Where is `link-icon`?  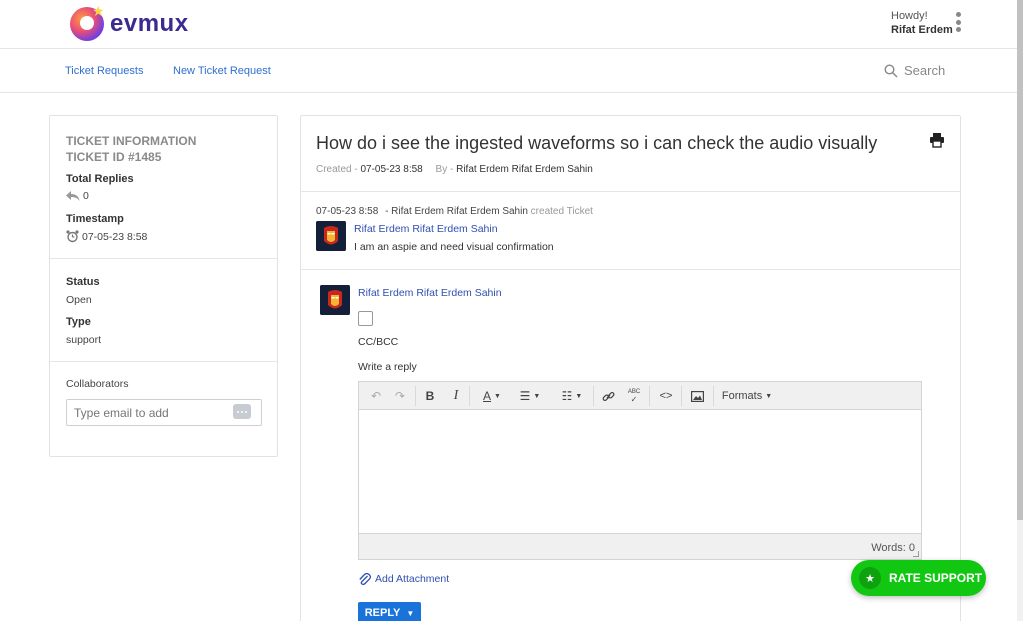 link-icon is located at coordinates (608, 396).